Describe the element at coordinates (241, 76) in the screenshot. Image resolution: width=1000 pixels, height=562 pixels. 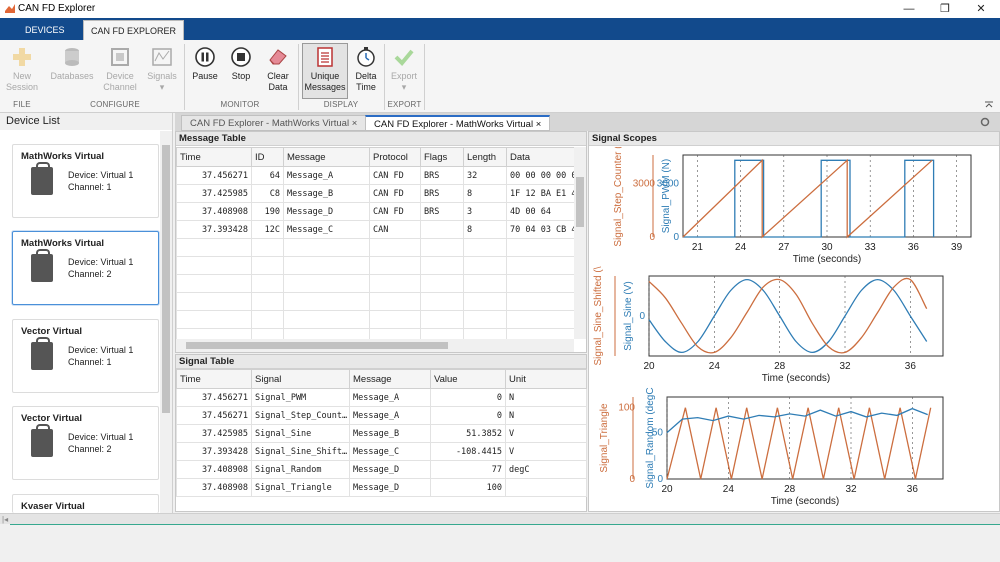
I see `stop-label: Stop` at that location.